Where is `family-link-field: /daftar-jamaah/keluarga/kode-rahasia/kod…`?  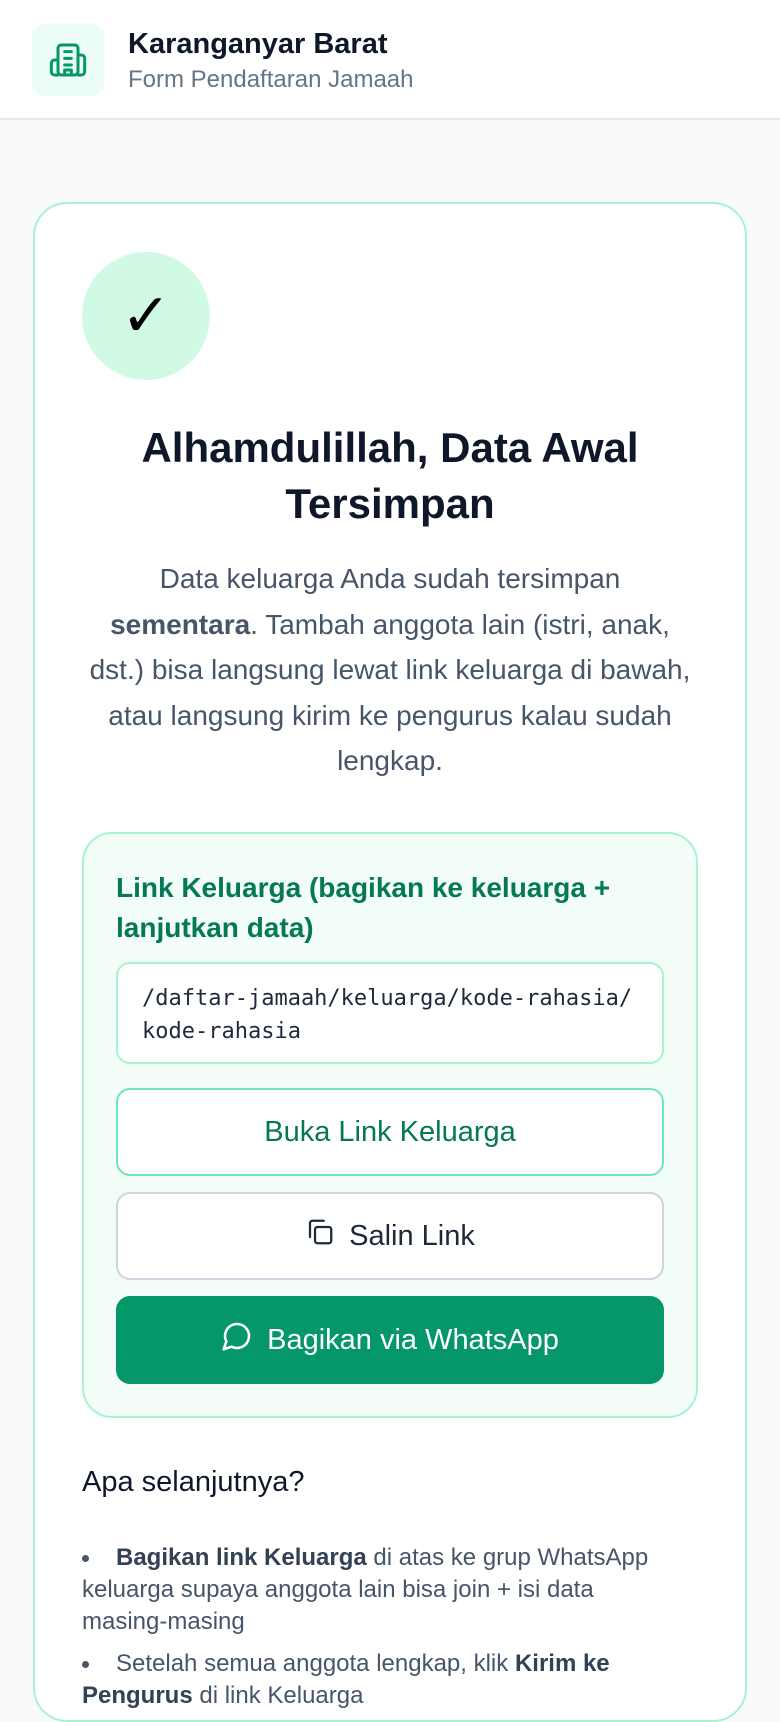
family-link-field: /daftar-jamaah/keluarga/kode-rahasia/kod… is located at coordinates (390, 1013).